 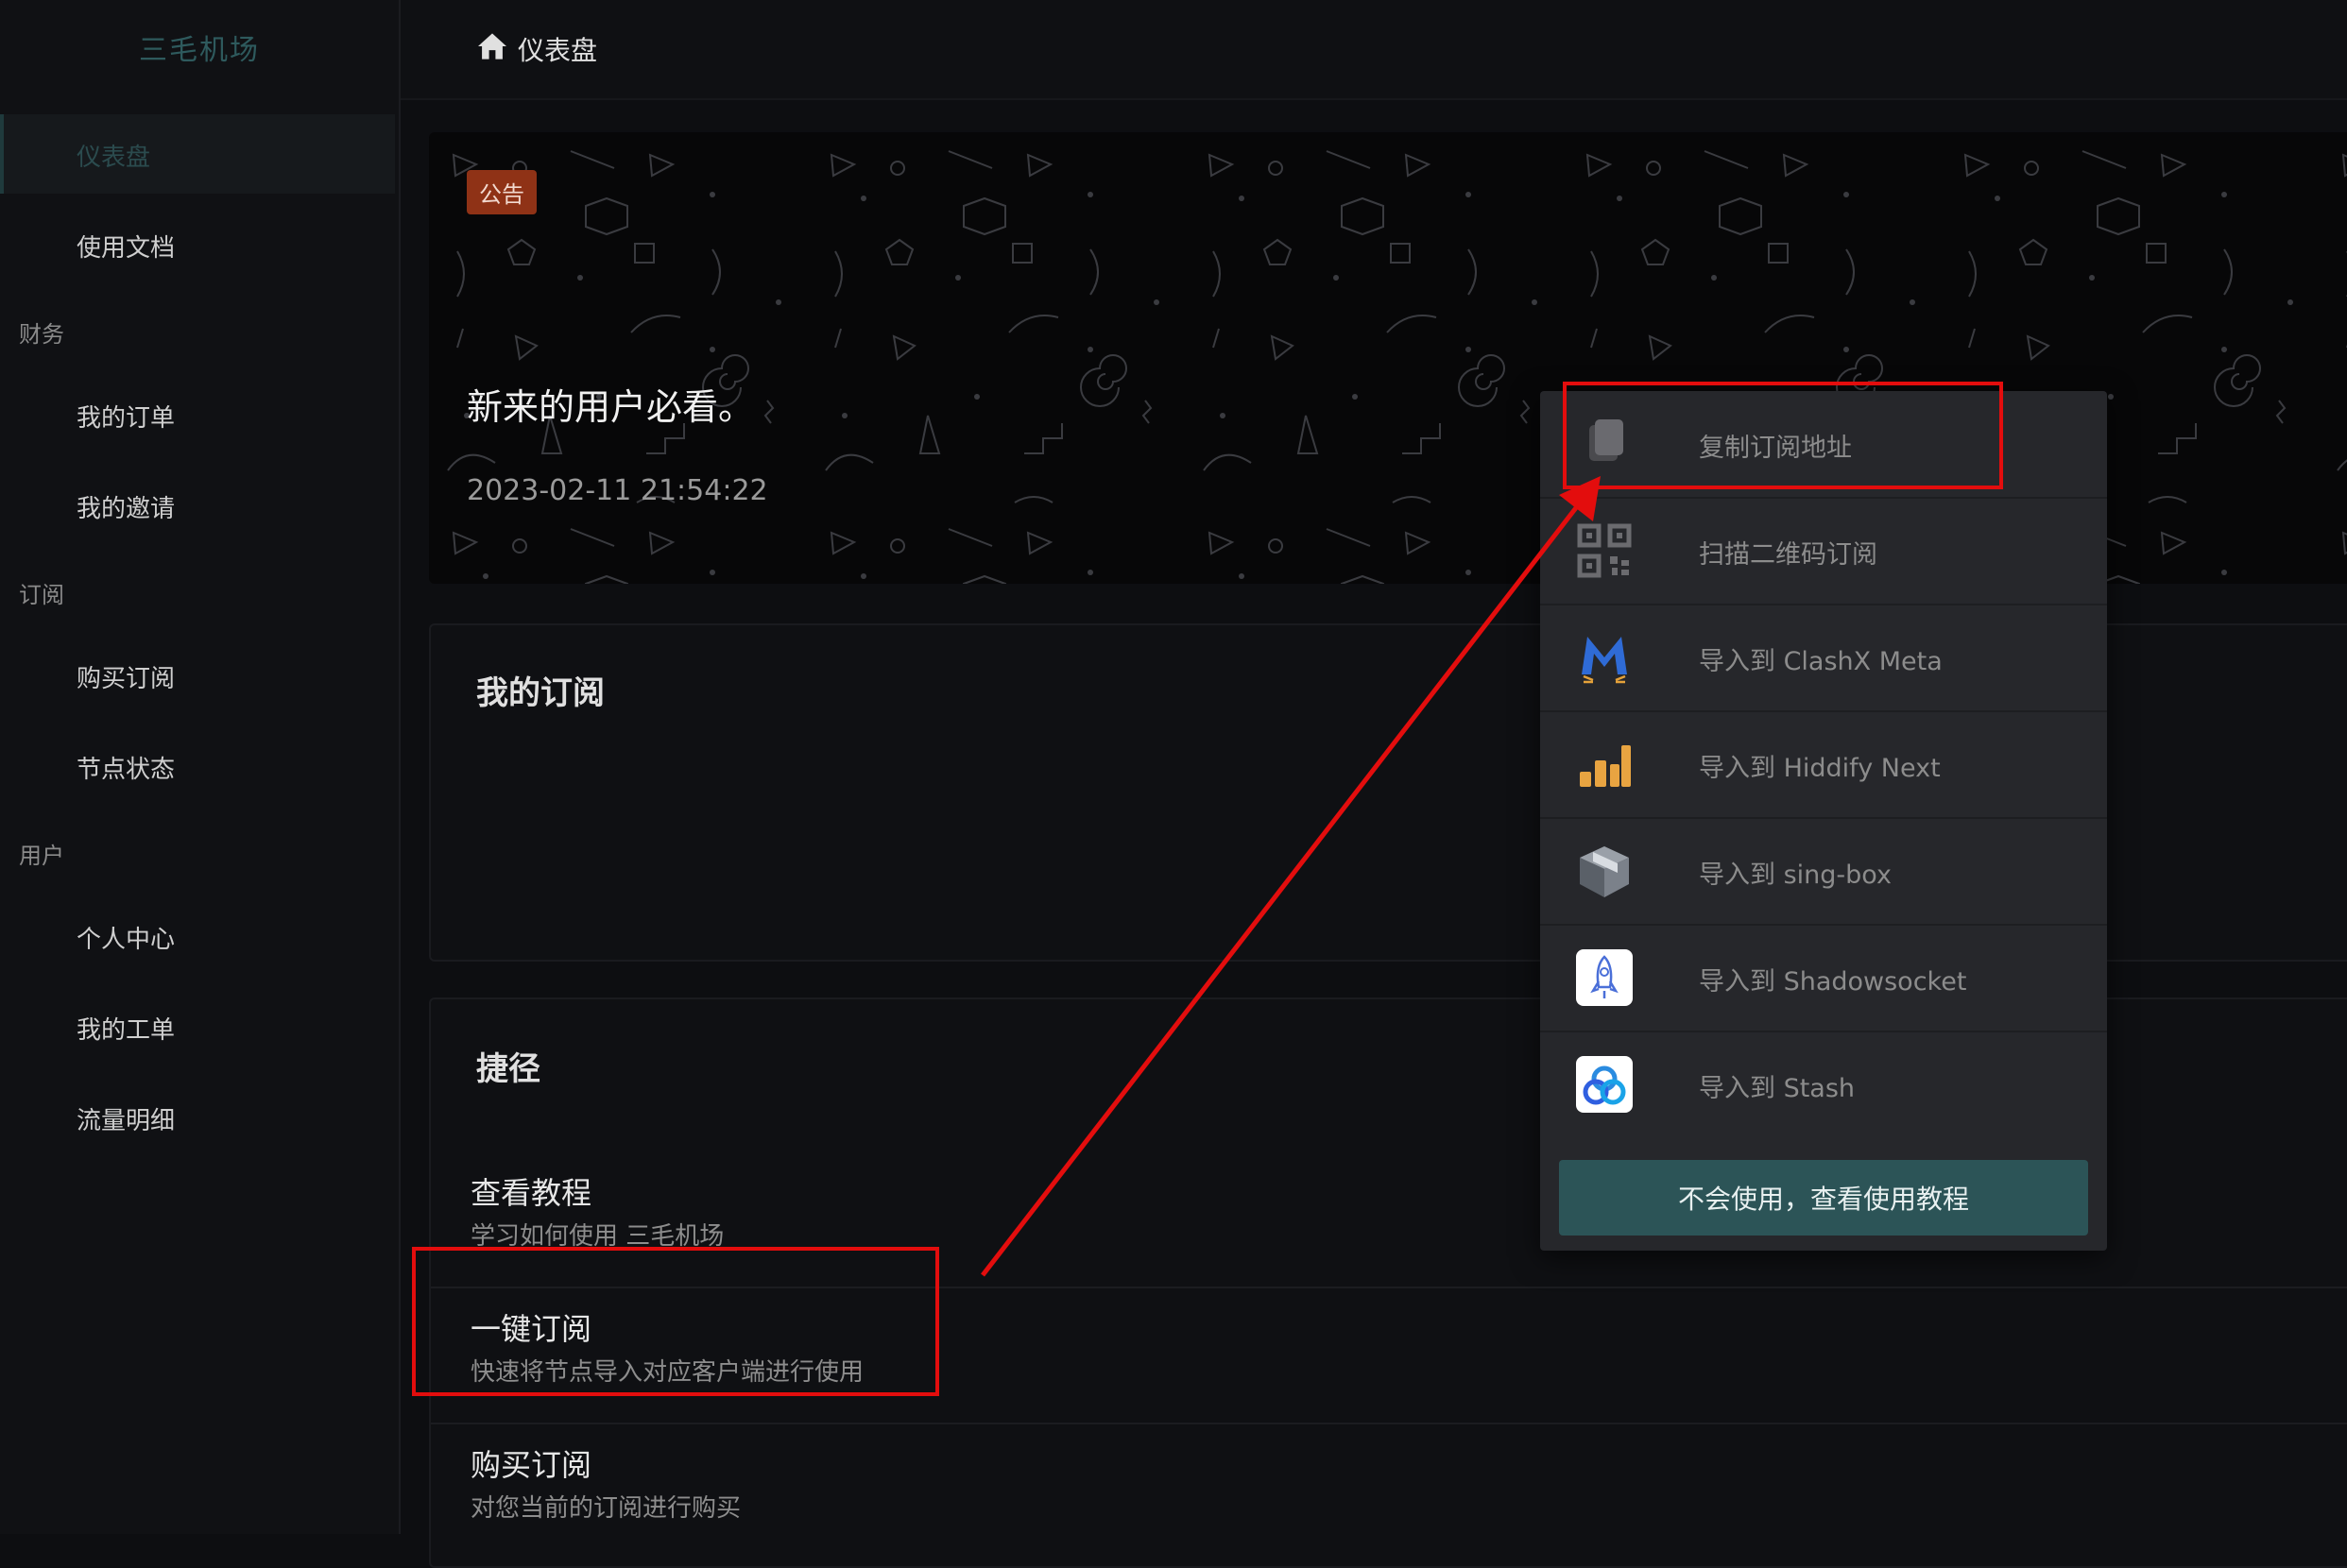 I want to click on annotation-arrow, so click(x=1291, y=876).